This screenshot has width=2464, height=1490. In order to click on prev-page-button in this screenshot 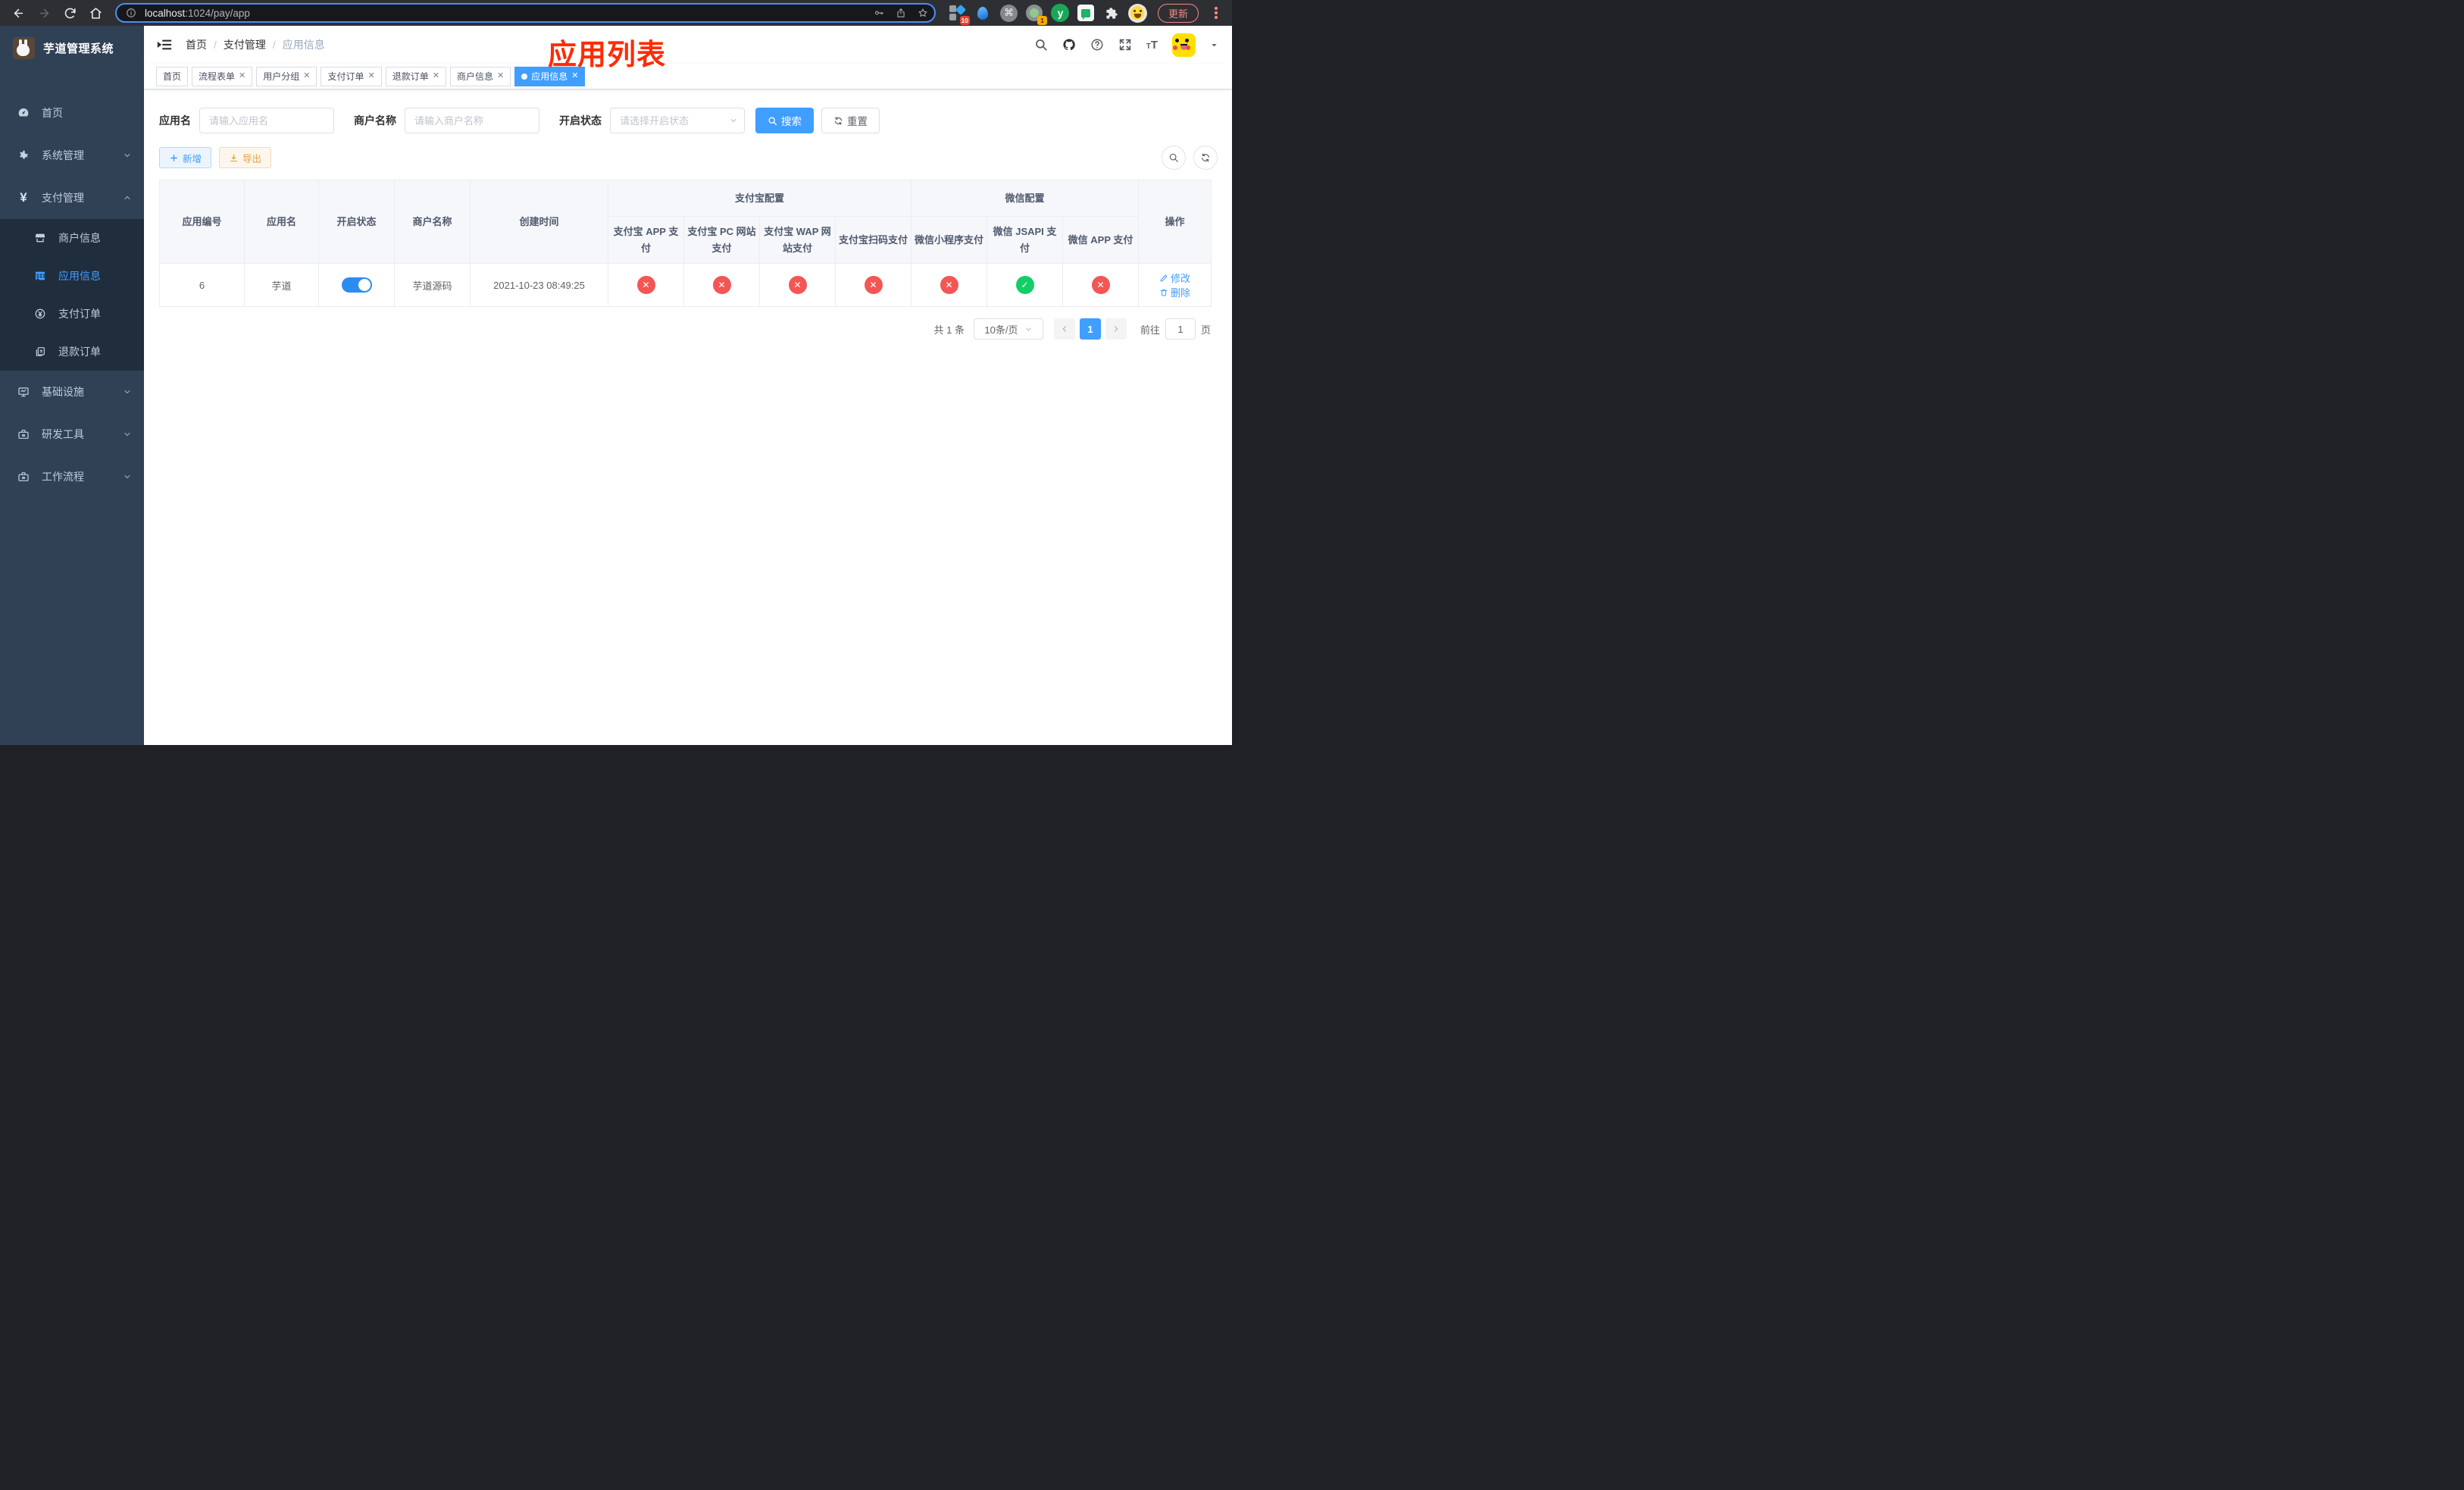, I will do `click(1064, 329)`.